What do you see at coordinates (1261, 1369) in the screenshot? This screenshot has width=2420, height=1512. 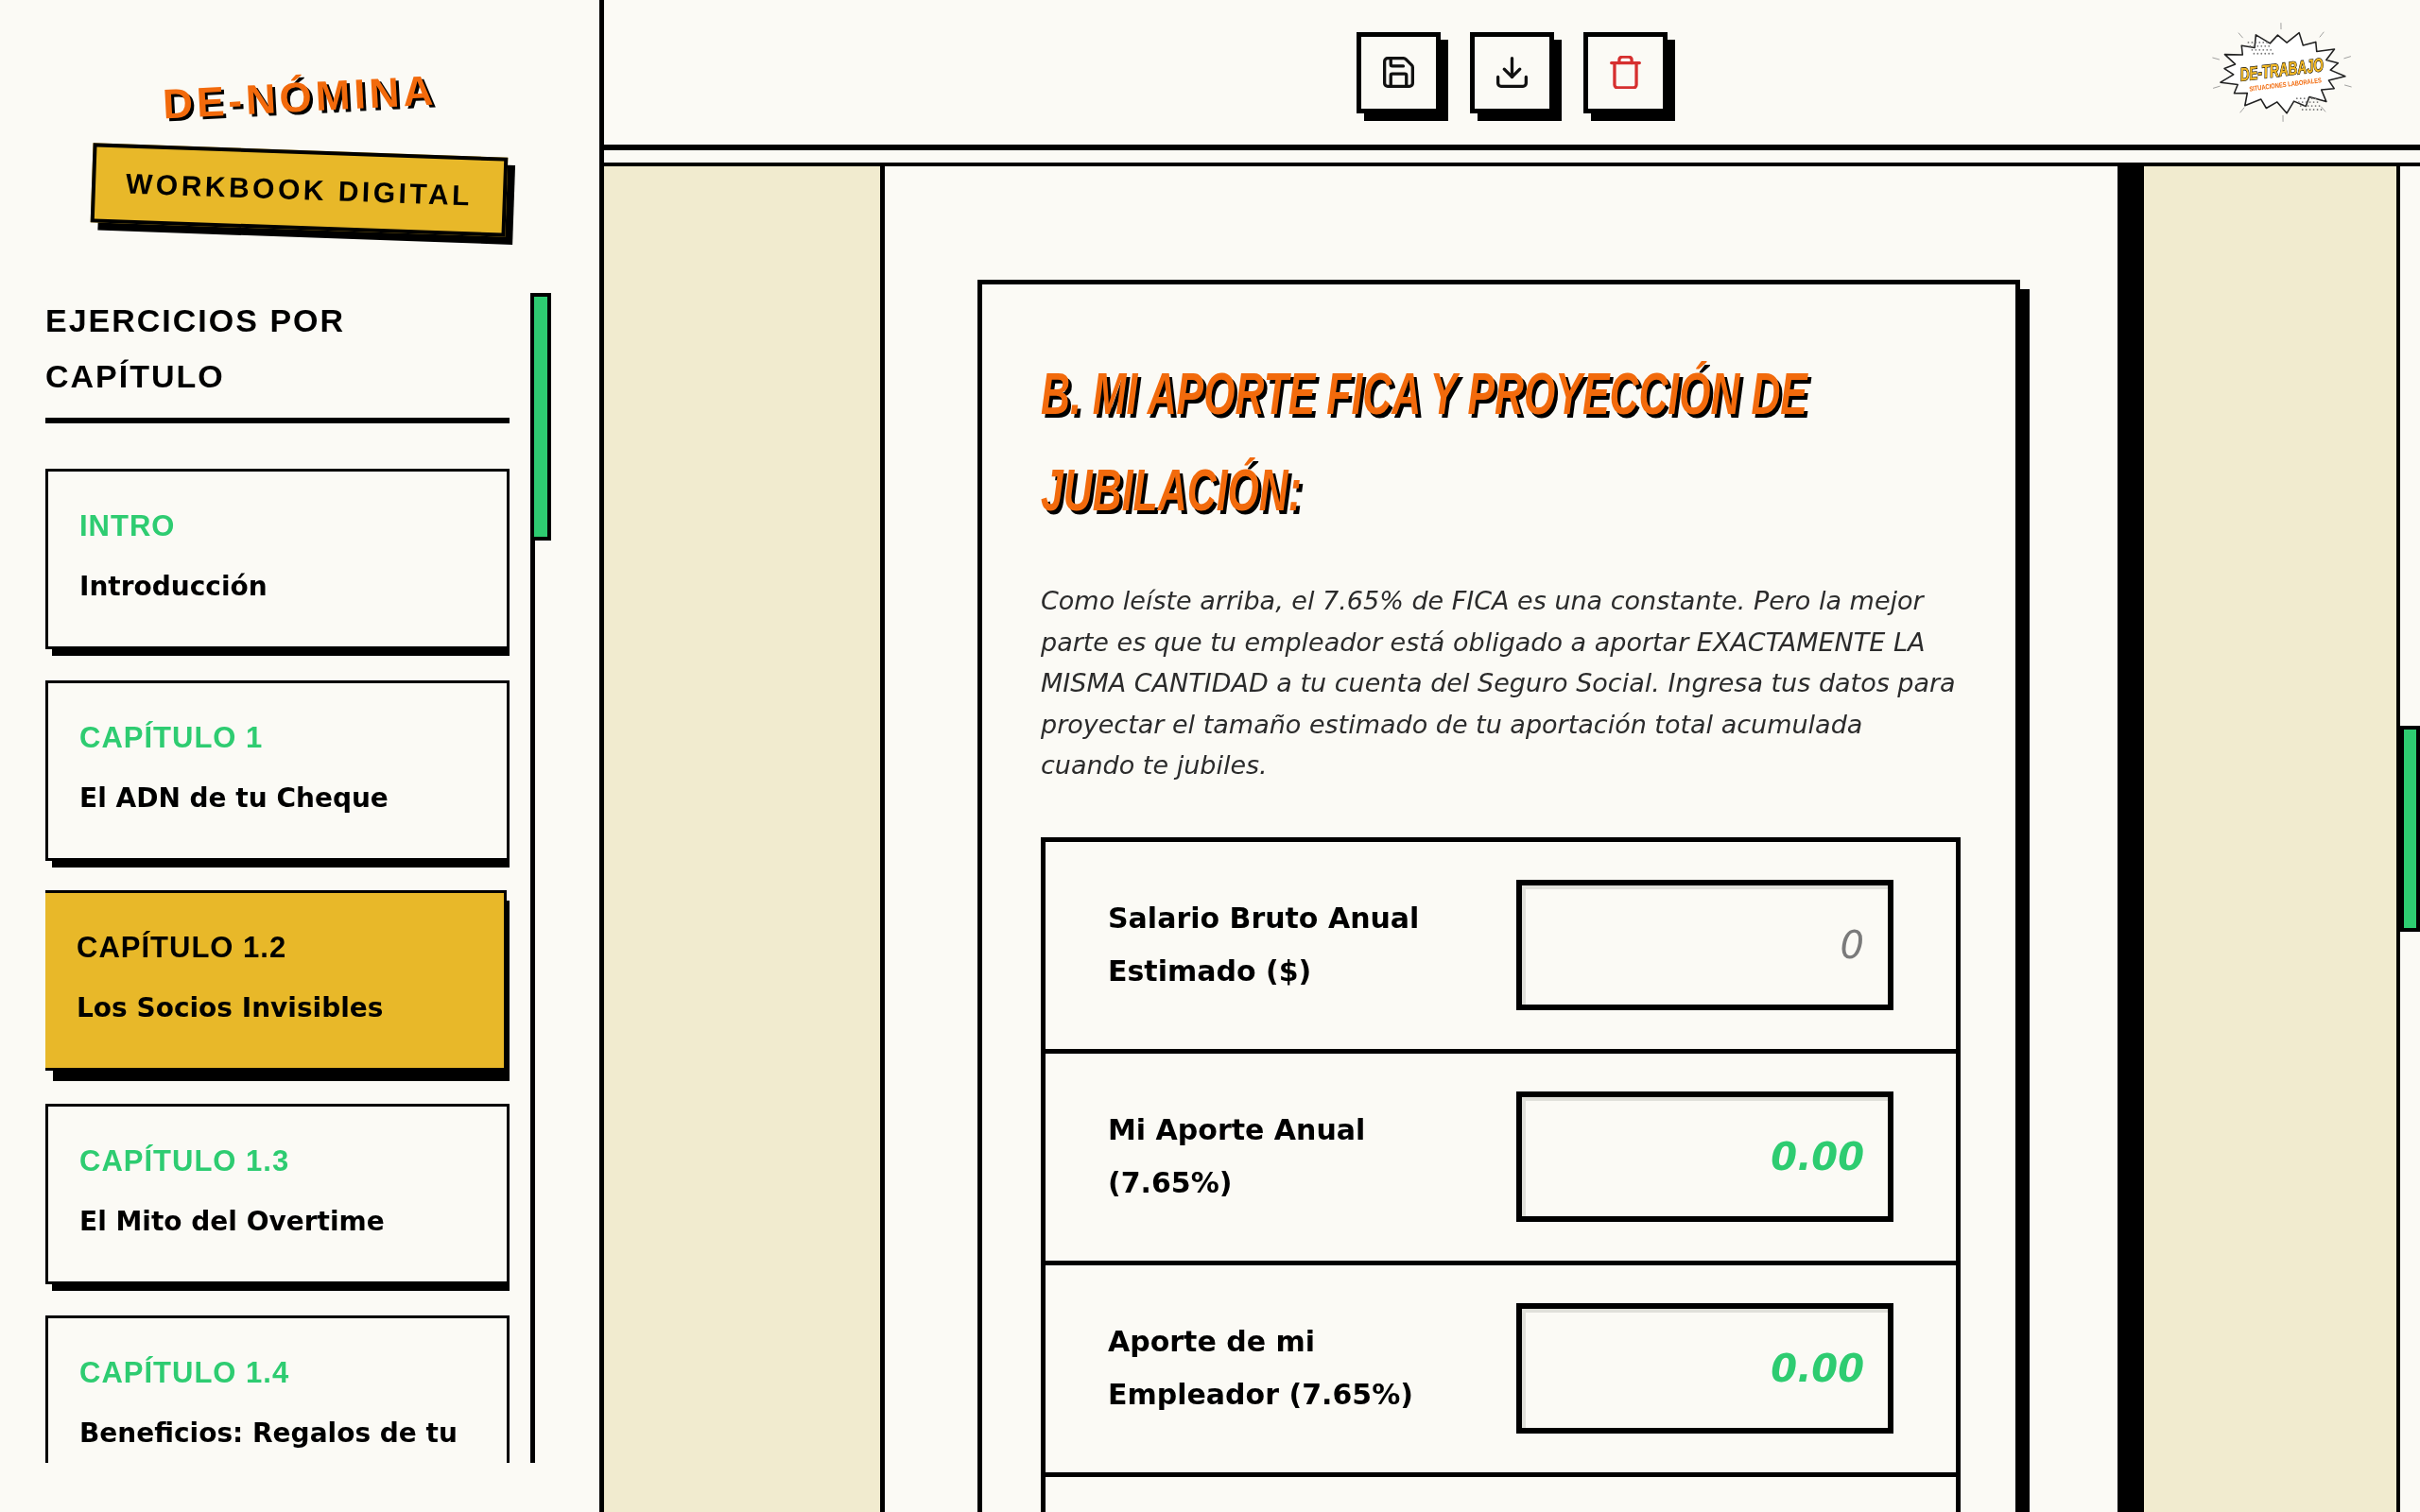 I see `field-label: Aporte de mi Empleador (7.65%)` at bounding box center [1261, 1369].